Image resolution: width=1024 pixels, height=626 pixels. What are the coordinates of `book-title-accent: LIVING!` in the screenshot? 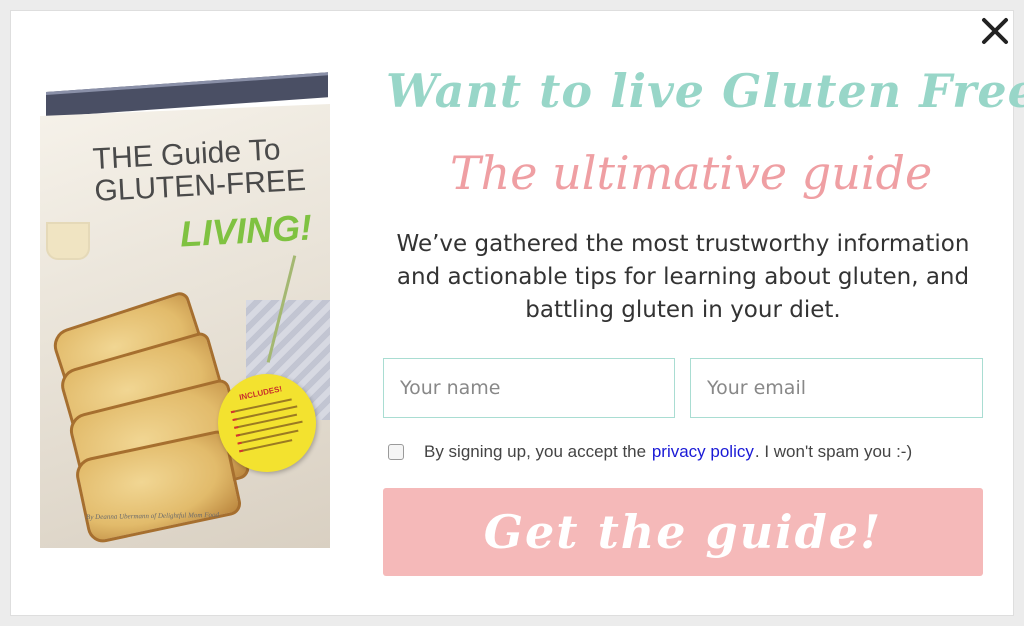 It's located at (245, 230).